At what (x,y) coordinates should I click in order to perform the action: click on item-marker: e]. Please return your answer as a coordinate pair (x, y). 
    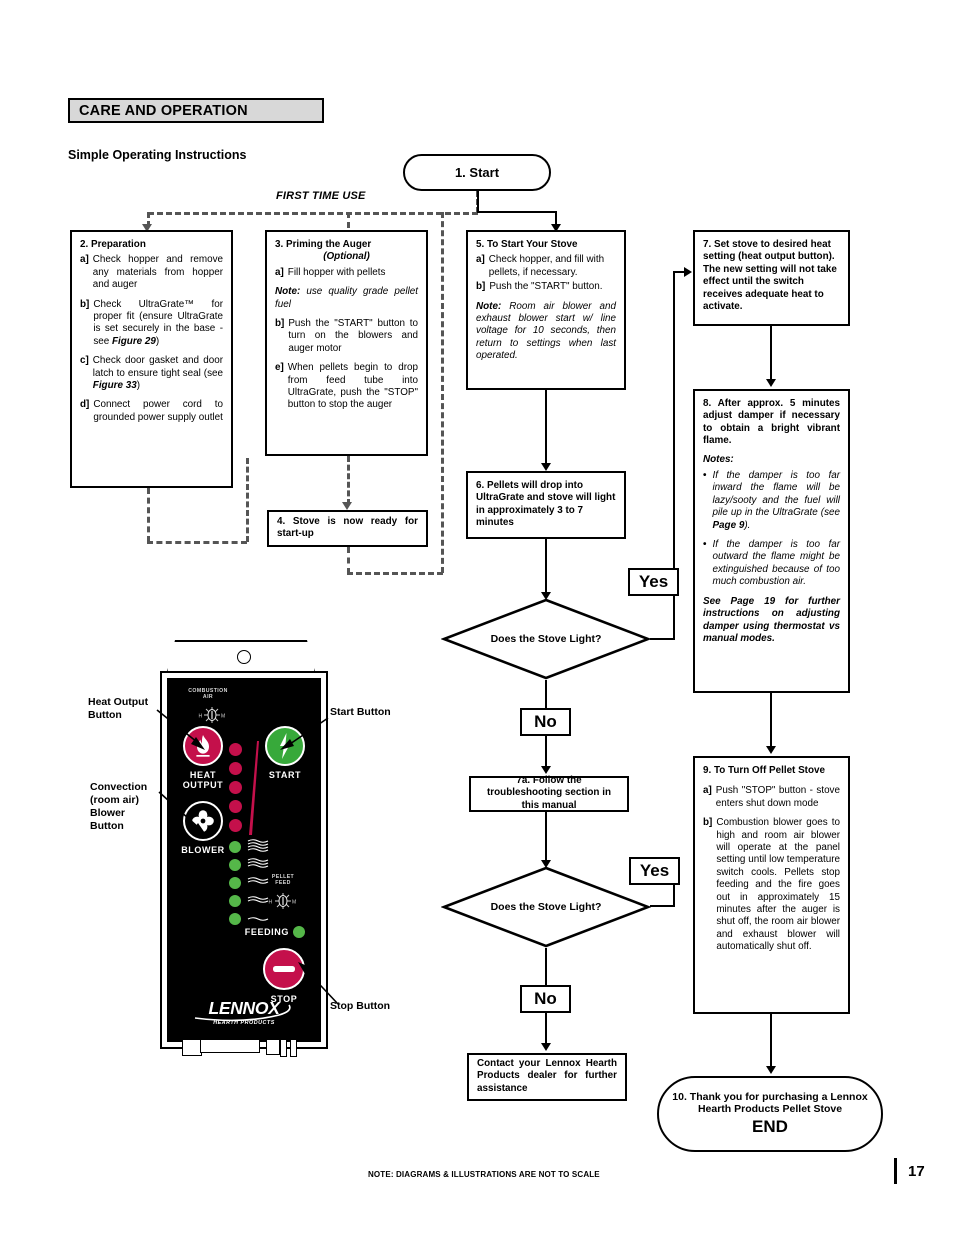
    Looking at the image, I should click on (279, 368).